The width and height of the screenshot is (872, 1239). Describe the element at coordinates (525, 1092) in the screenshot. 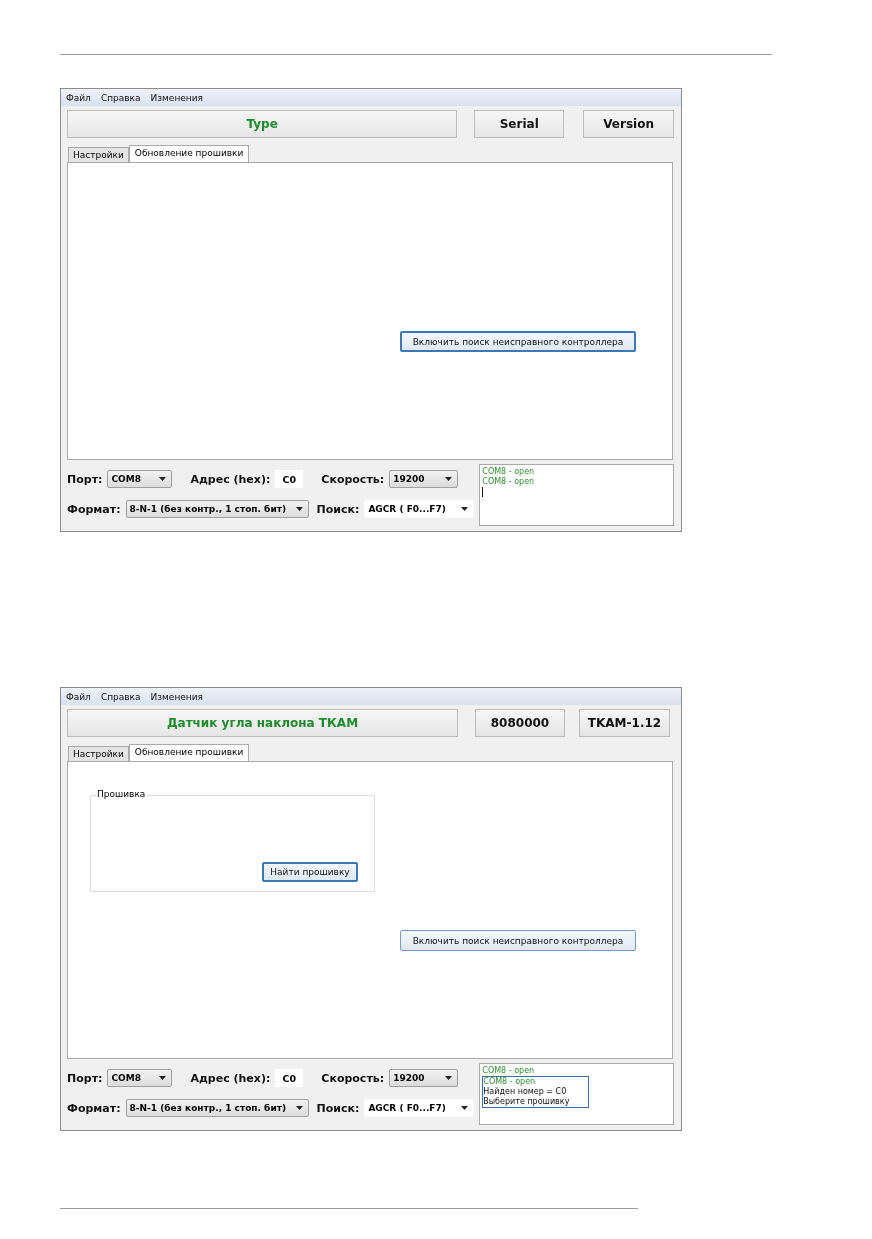

I see `log-line: Найден номер = C0` at that location.